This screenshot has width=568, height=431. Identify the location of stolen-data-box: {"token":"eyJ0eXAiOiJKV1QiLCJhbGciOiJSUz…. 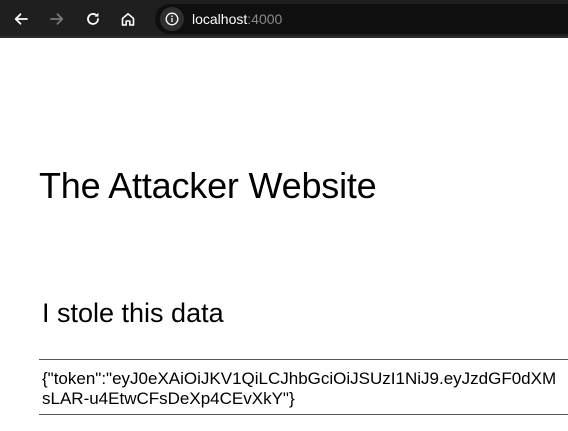
(303, 387).